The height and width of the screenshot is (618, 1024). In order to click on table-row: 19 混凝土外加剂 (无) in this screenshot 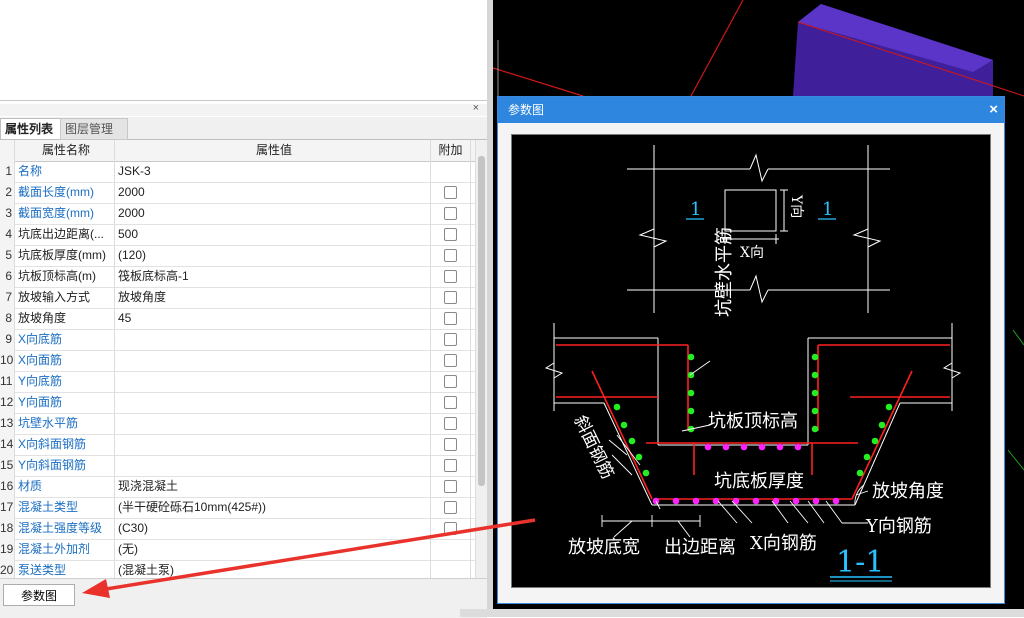, I will do `click(237, 550)`.